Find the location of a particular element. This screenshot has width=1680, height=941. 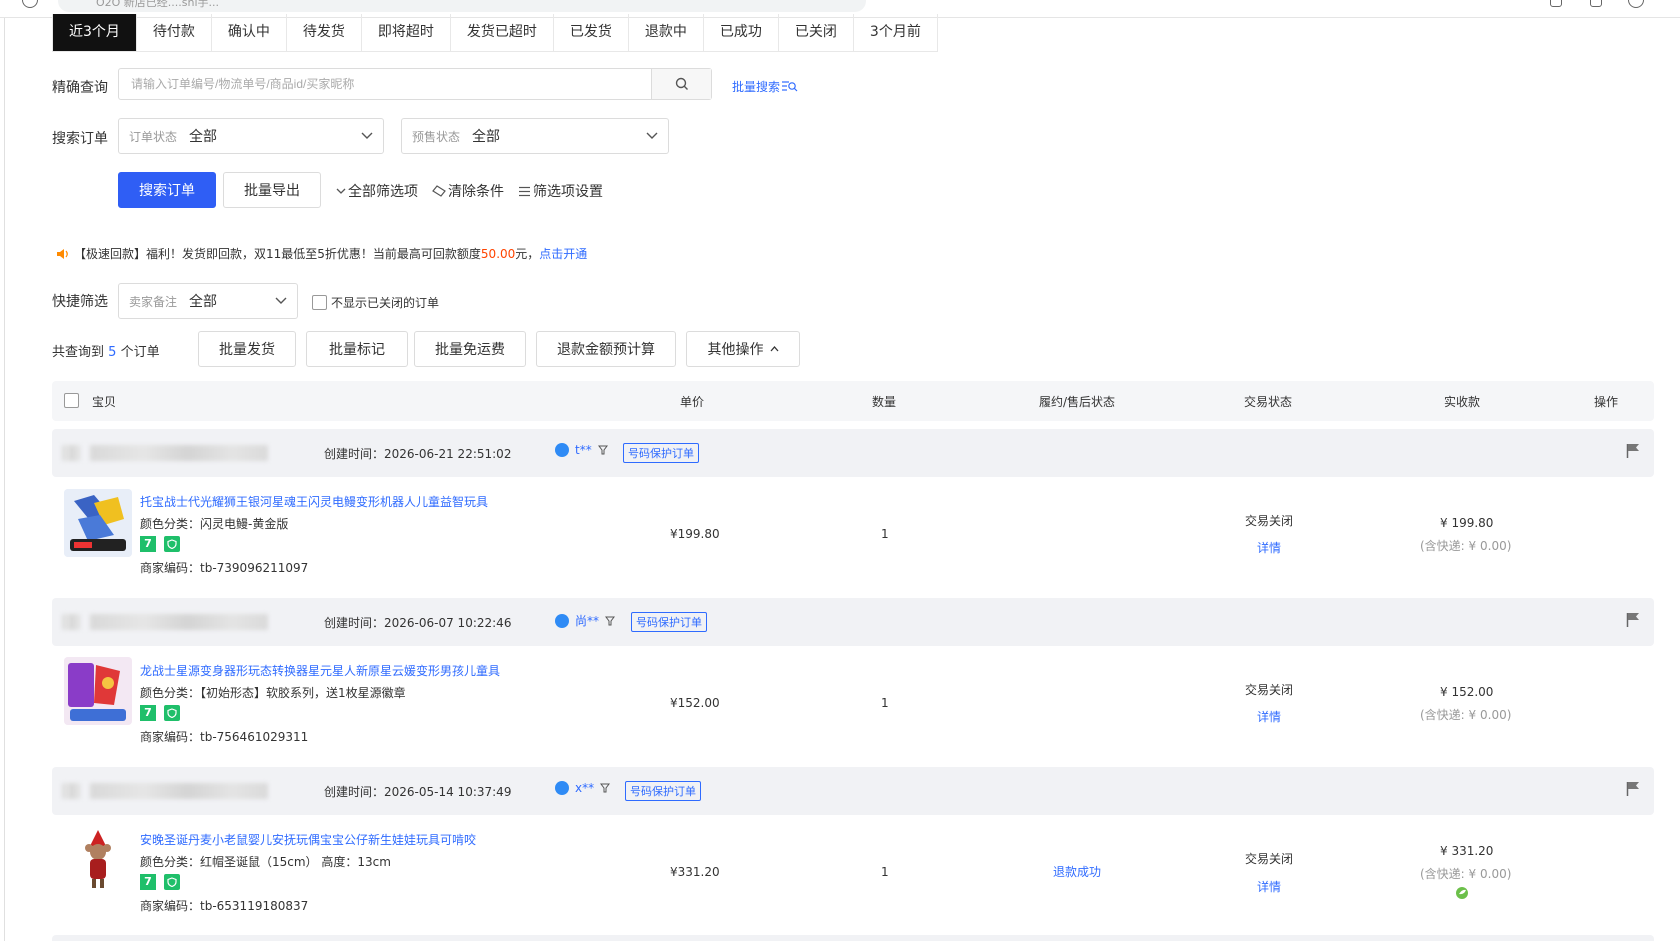

hide-closed-checkbox is located at coordinates (319, 302).